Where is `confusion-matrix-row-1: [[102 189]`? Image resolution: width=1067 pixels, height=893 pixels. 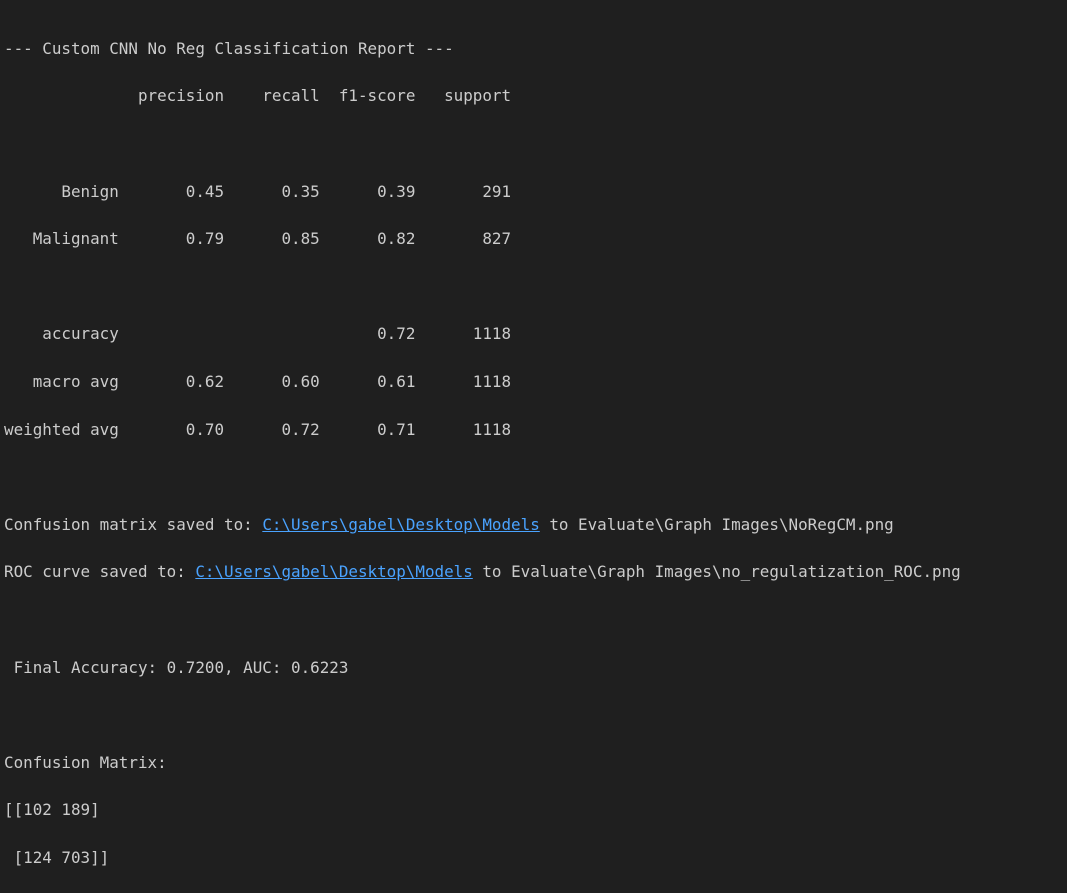 confusion-matrix-row-1: [[102 189] is located at coordinates (52, 810).